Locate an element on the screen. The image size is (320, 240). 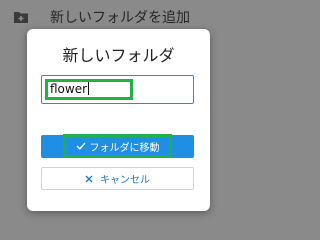
close-icon is located at coordinates (89, 179).